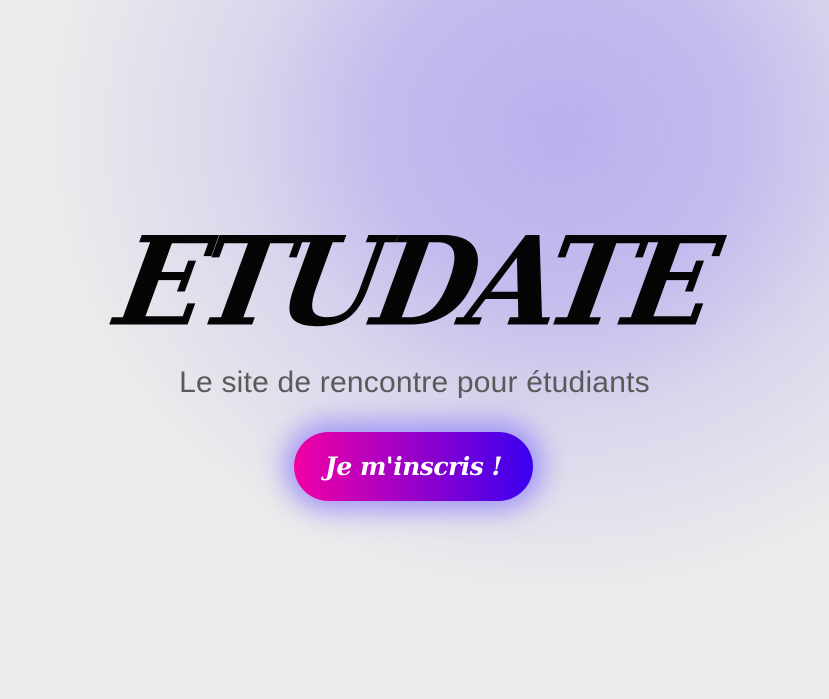  Describe the element at coordinates (414, 382) in the screenshot. I see `tagline: Le site de rencontre pour étudiants` at that location.